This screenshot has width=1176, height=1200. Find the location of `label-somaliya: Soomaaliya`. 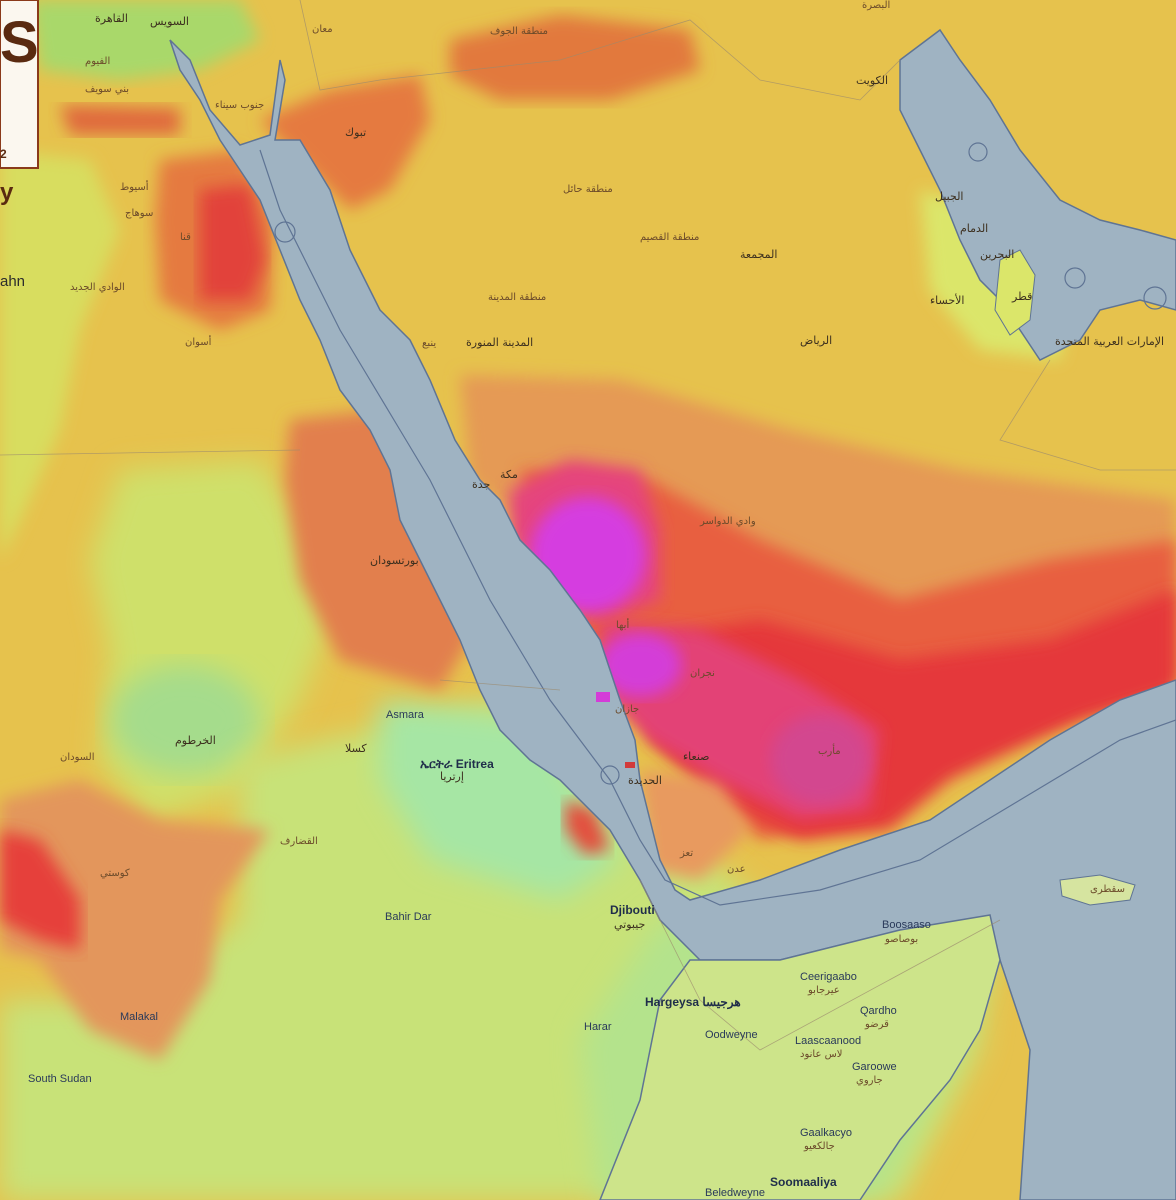

label-somaliya: Soomaaliya is located at coordinates (803, 1182).